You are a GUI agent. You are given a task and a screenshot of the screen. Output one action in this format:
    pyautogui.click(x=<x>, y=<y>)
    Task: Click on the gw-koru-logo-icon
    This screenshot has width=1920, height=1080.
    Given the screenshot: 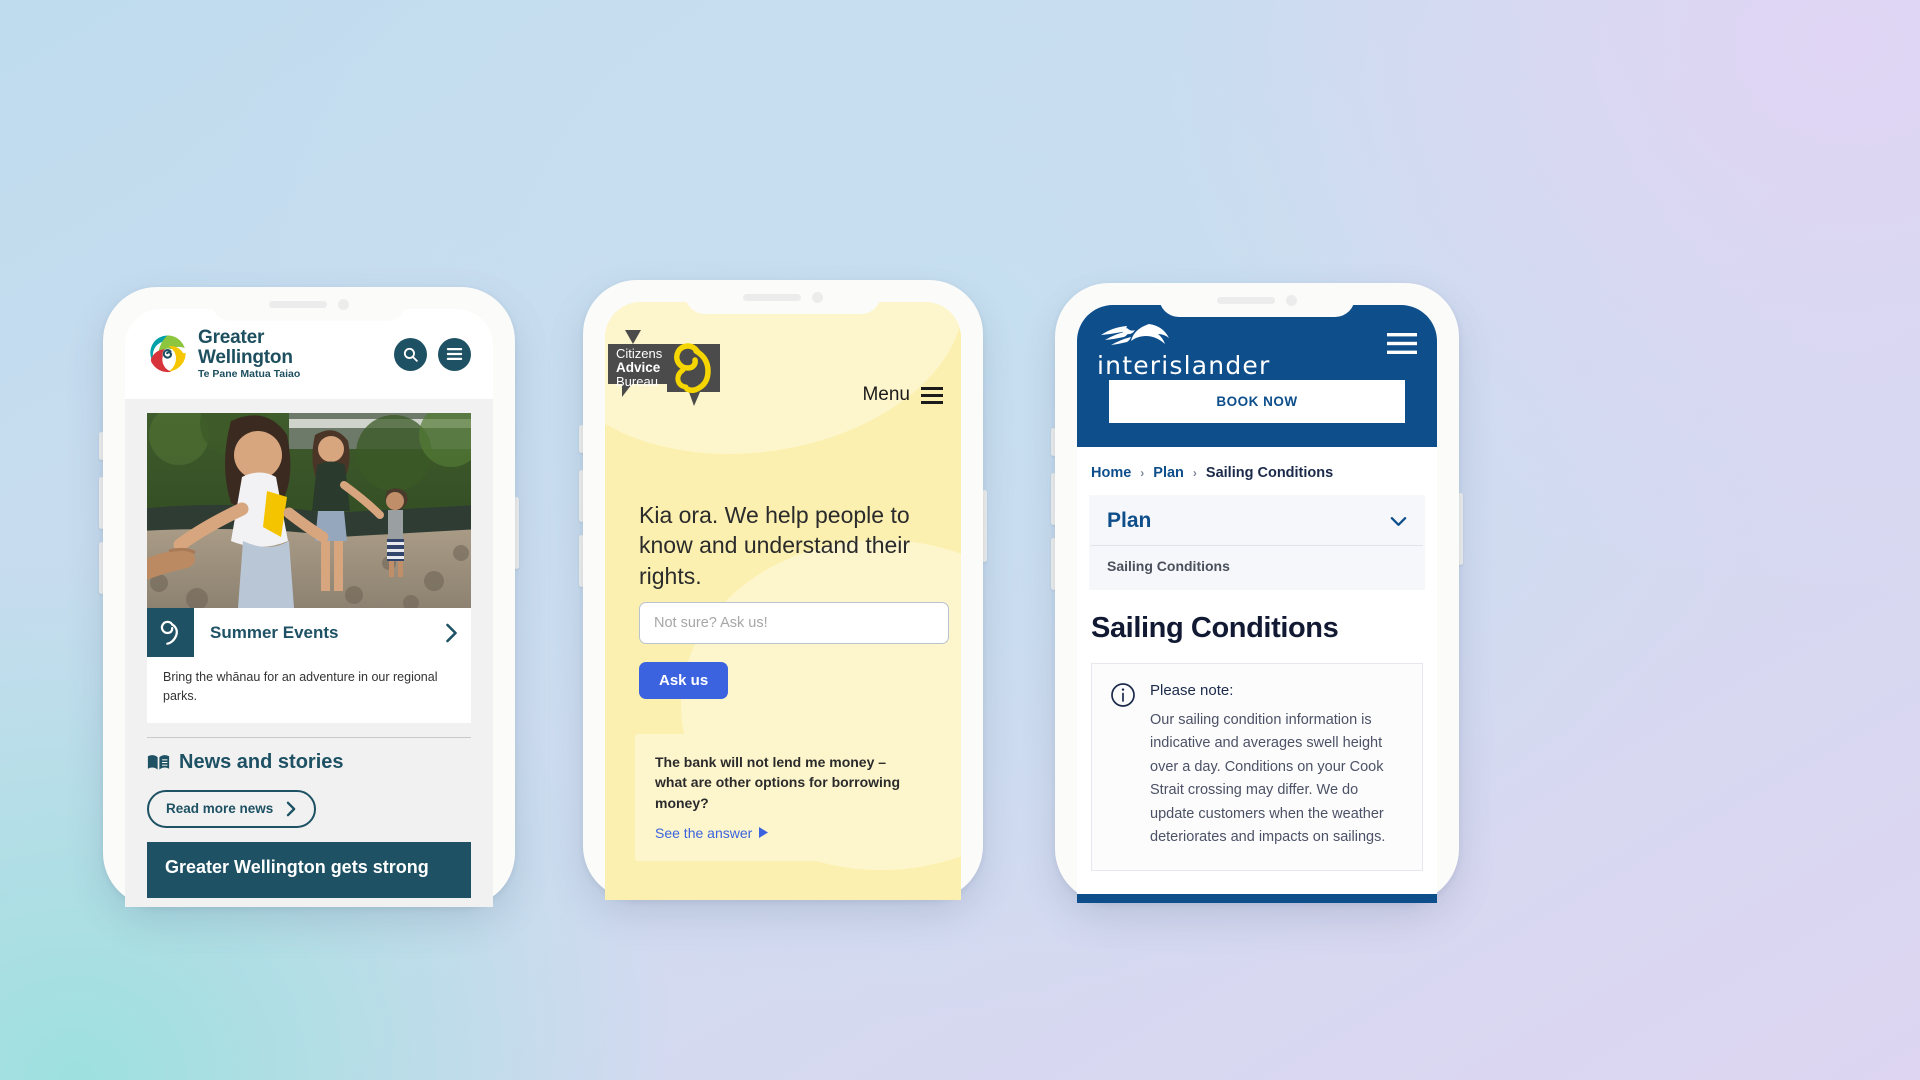 What is the action you would take?
    pyautogui.click(x=168, y=354)
    